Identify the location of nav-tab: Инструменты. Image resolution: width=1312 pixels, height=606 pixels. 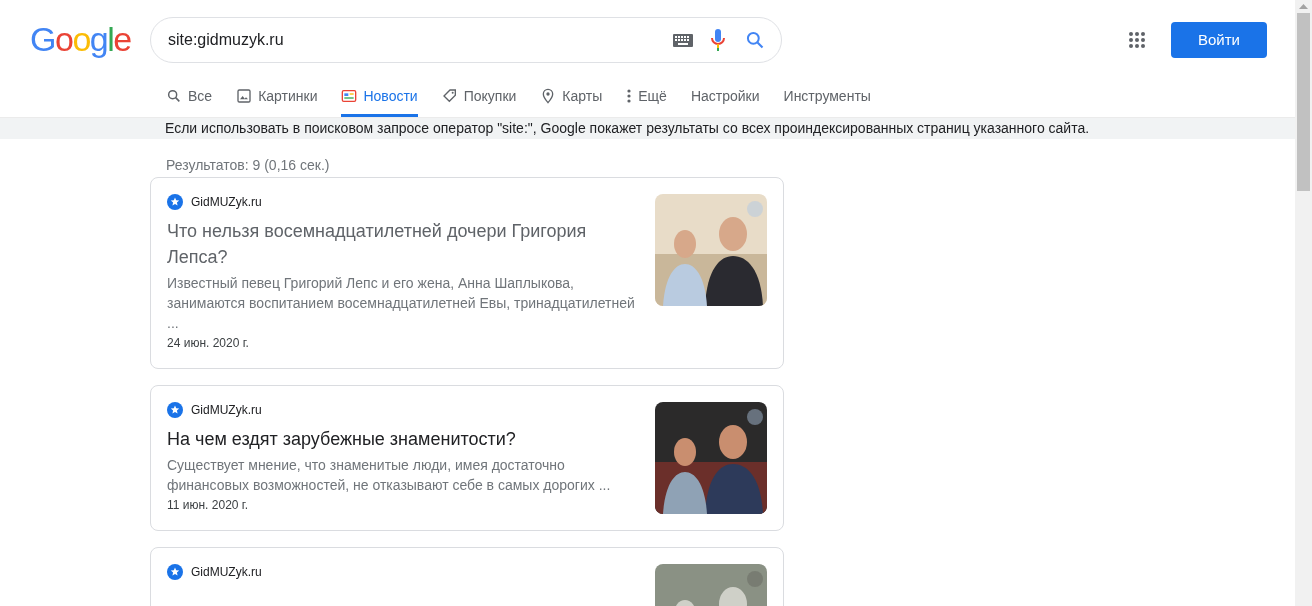
(827, 98).